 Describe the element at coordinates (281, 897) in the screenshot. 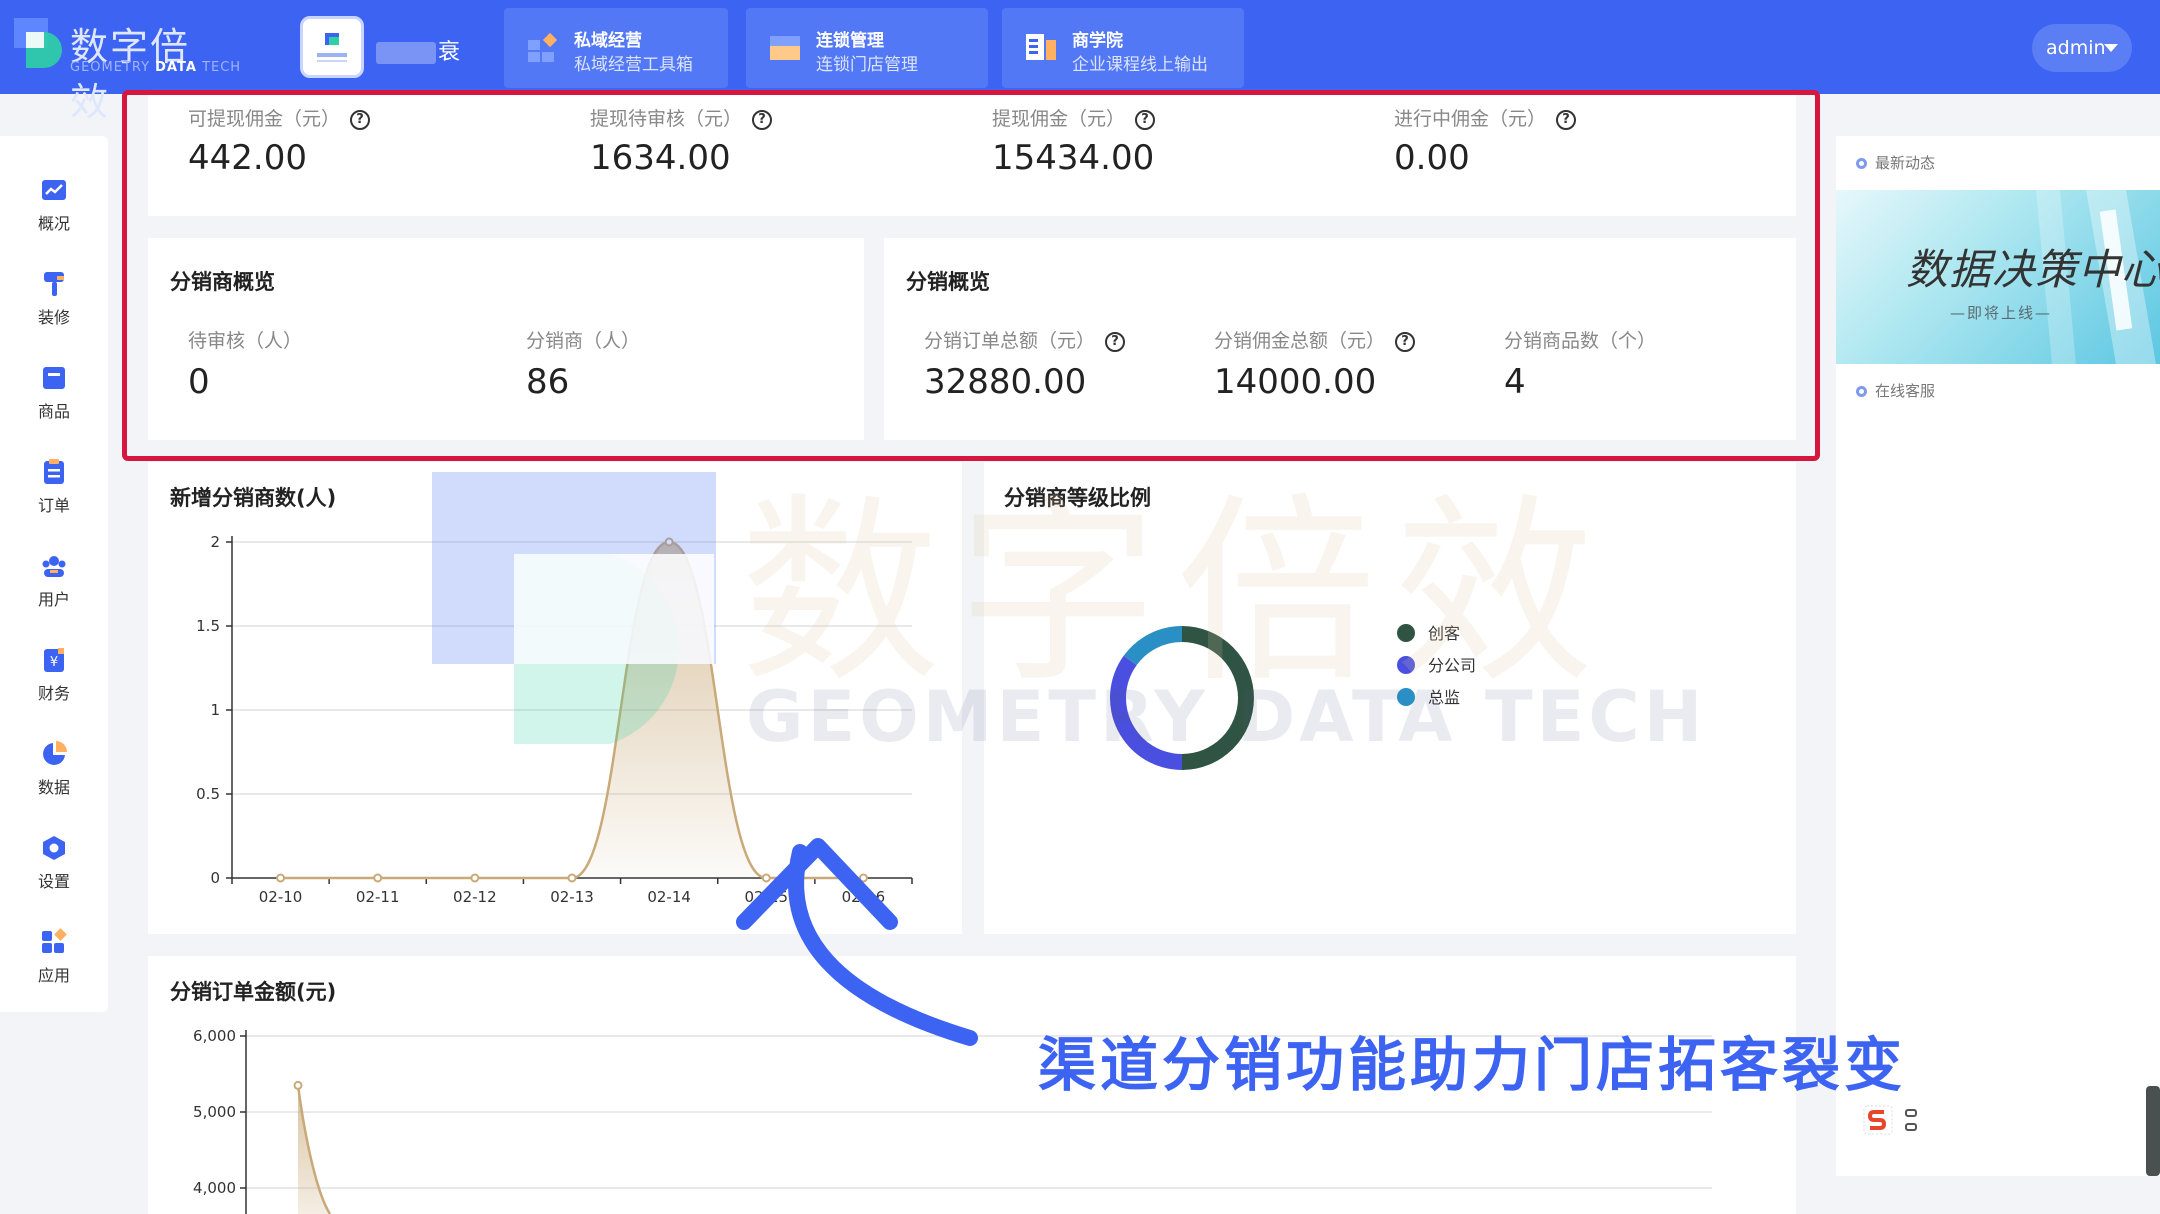

I see `x-tick-label: 02-10` at that location.